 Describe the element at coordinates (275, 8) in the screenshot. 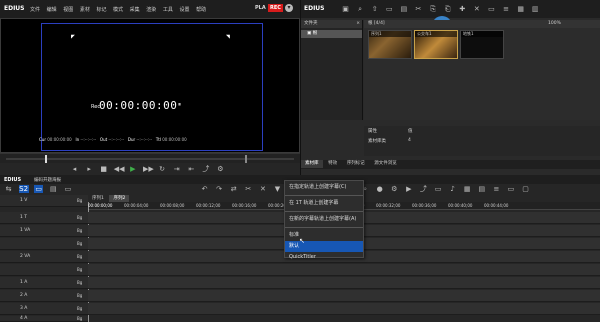

I see `rec-button: REC` at that location.